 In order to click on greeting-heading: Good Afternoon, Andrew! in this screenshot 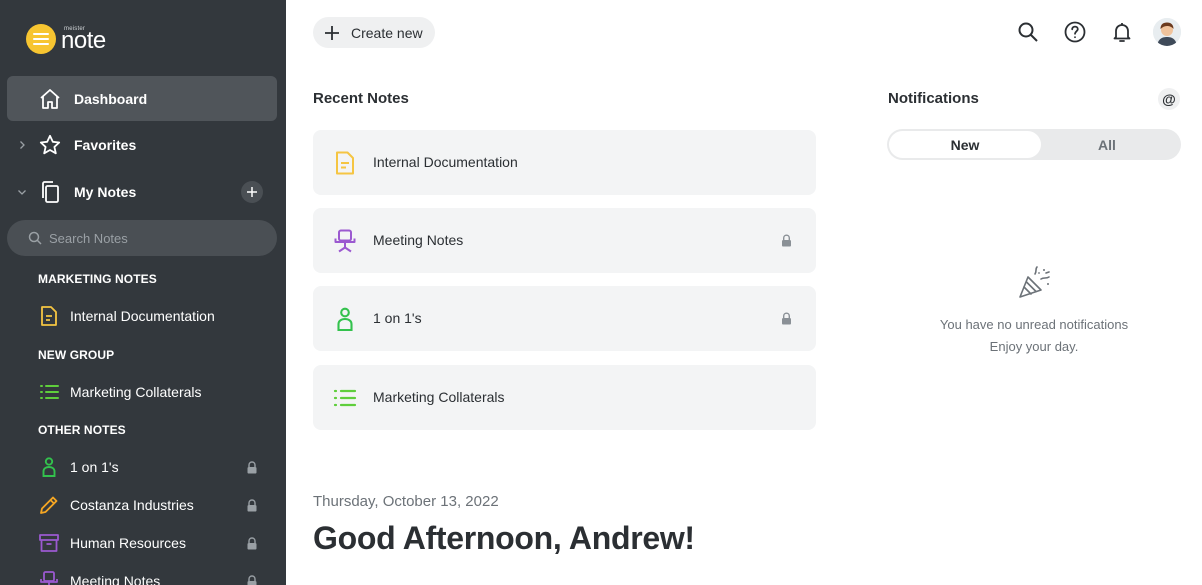, I will do `click(504, 538)`.